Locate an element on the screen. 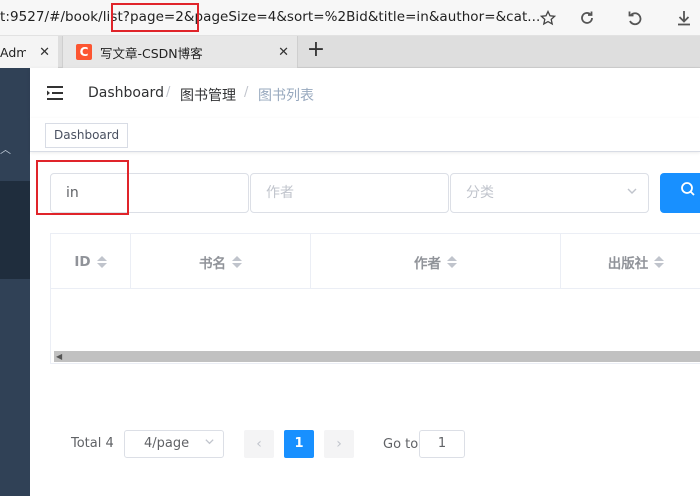 This screenshot has height=496, width=700. goto-label: Go to is located at coordinates (401, 444).